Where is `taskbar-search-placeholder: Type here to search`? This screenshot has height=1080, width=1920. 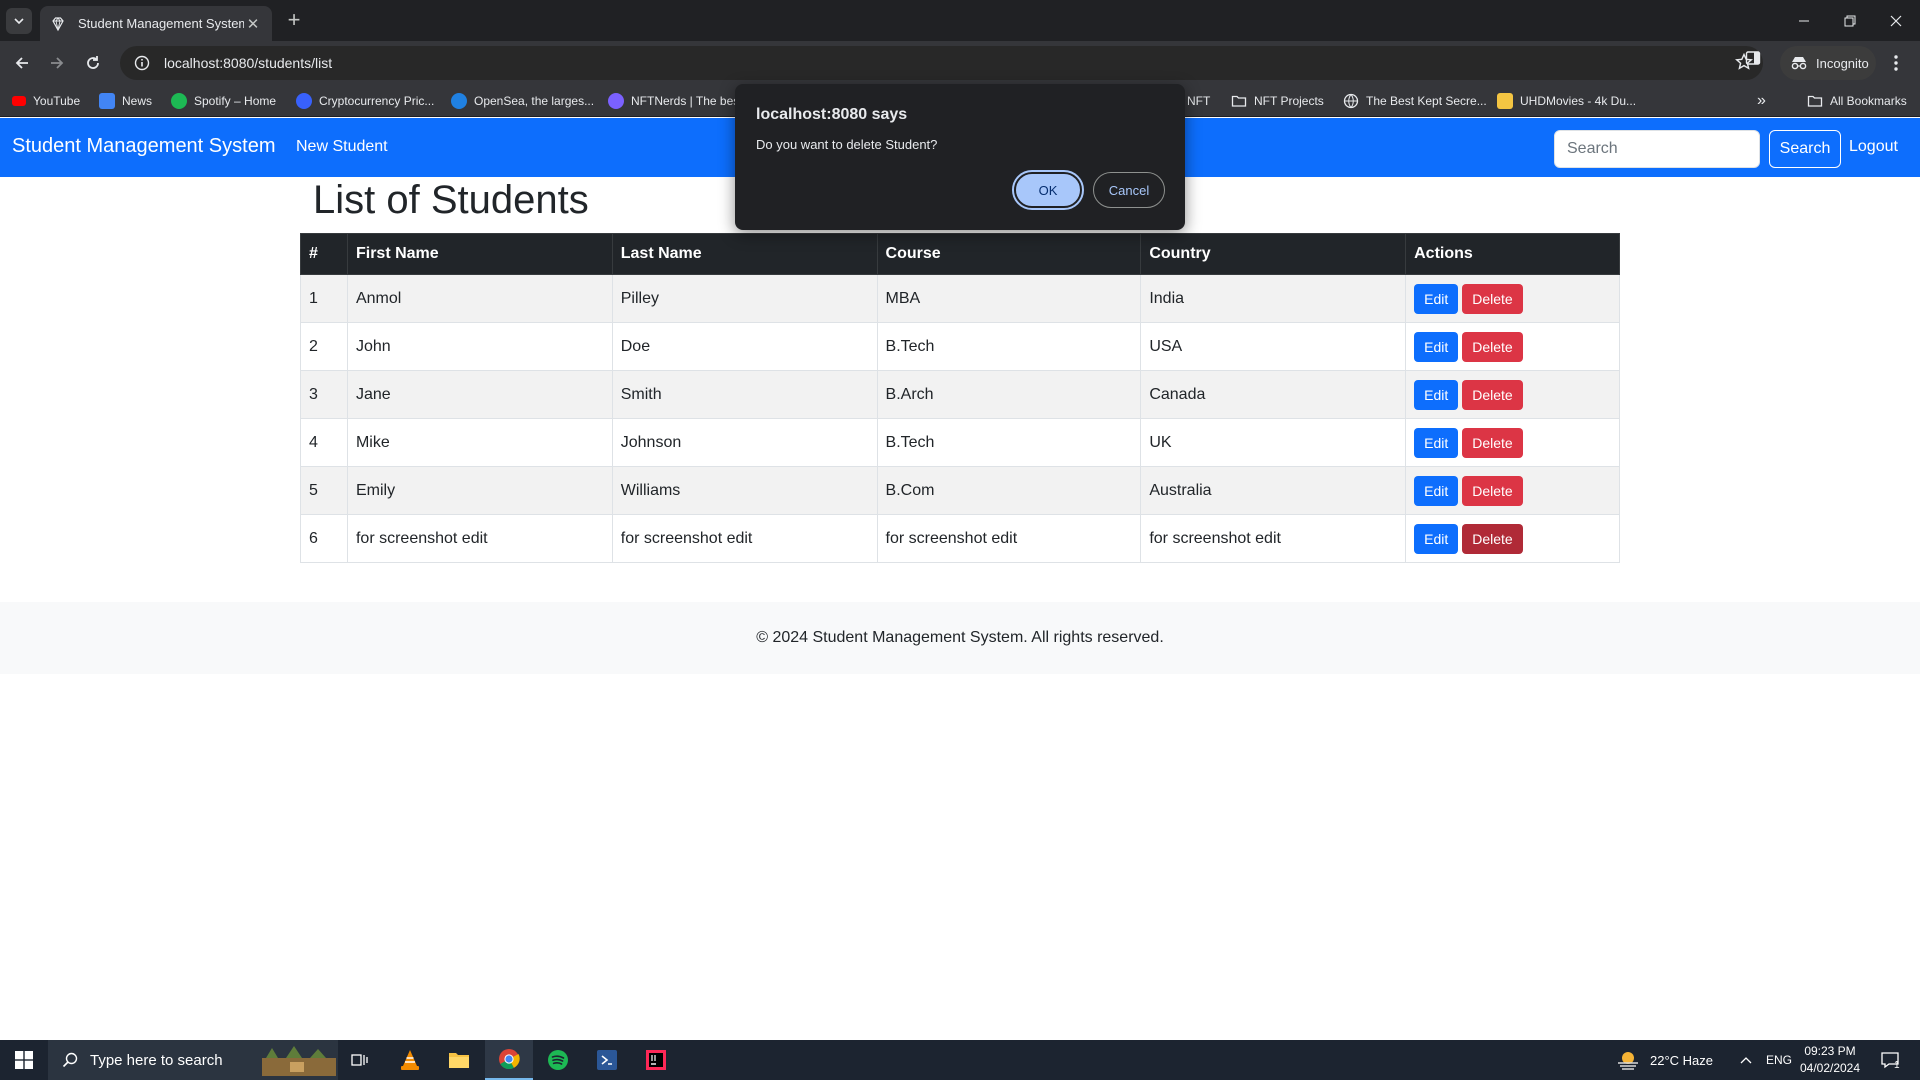 taskbar-search-placeholder: Type here to search is located at coordinates (156, 1060).